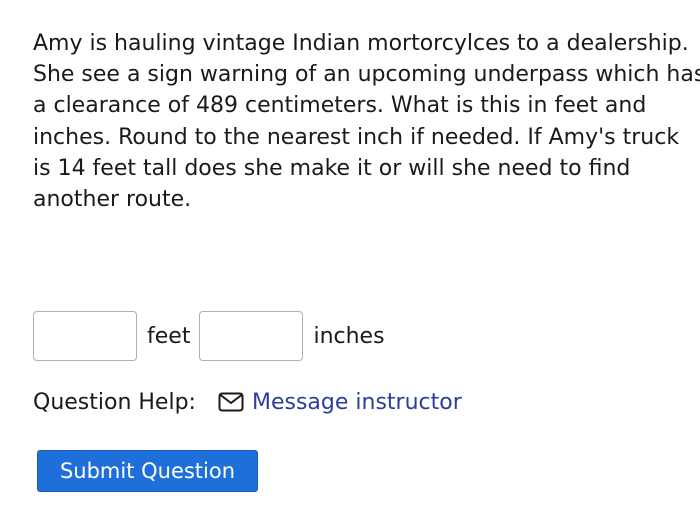  I want to click on question-line: another route., so click(112, 200).